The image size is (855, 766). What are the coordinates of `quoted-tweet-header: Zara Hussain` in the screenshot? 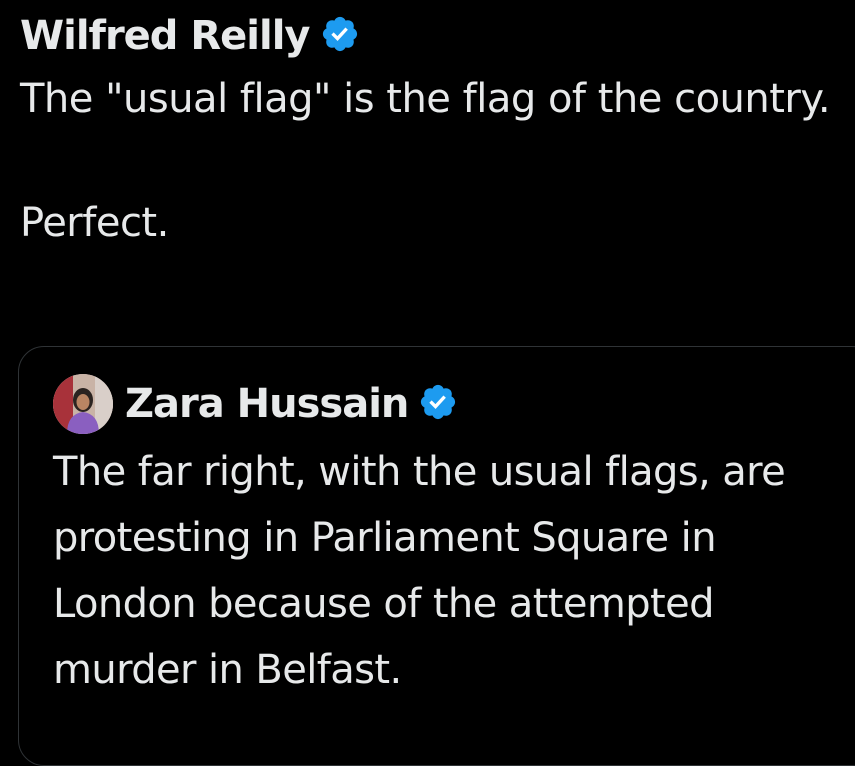 It's located at (255, 404).